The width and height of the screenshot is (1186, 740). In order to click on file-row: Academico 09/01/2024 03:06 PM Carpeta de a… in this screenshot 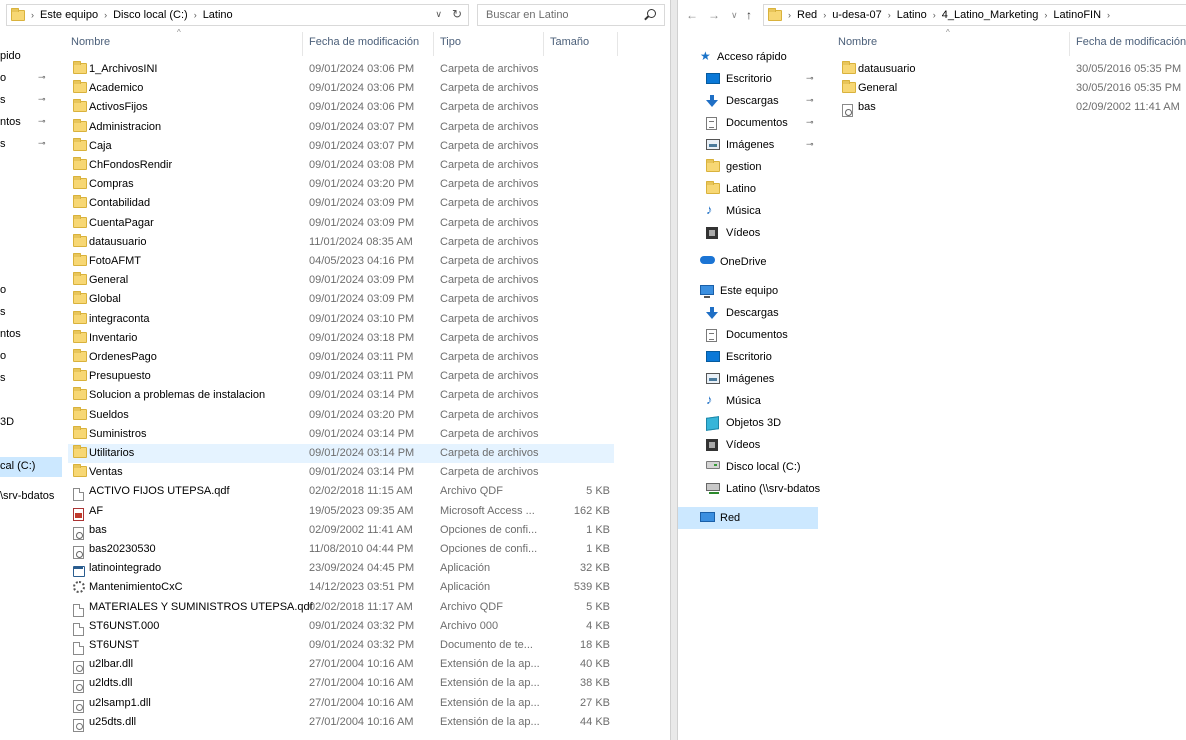, I will do `click(341, 88)`.